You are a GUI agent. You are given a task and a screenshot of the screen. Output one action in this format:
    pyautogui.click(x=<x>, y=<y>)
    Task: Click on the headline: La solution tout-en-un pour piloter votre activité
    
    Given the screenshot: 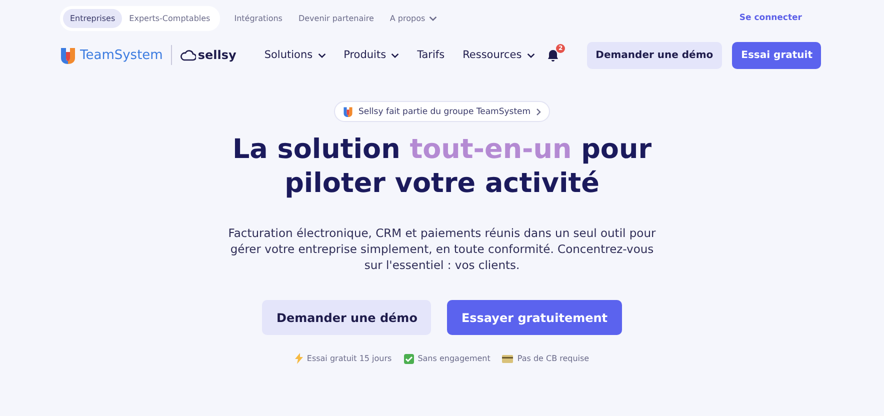 What is the action you would take?
    pyautogui.click(x=442, y=167)
    